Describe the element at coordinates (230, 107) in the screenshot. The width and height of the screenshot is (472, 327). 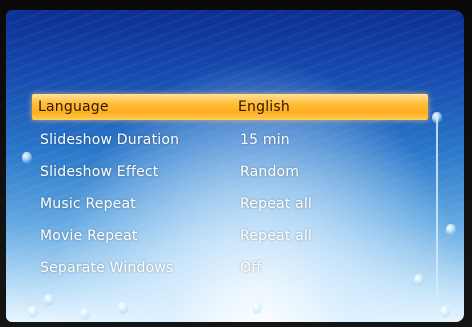
I see `menu-item-language: Language English` at that location.